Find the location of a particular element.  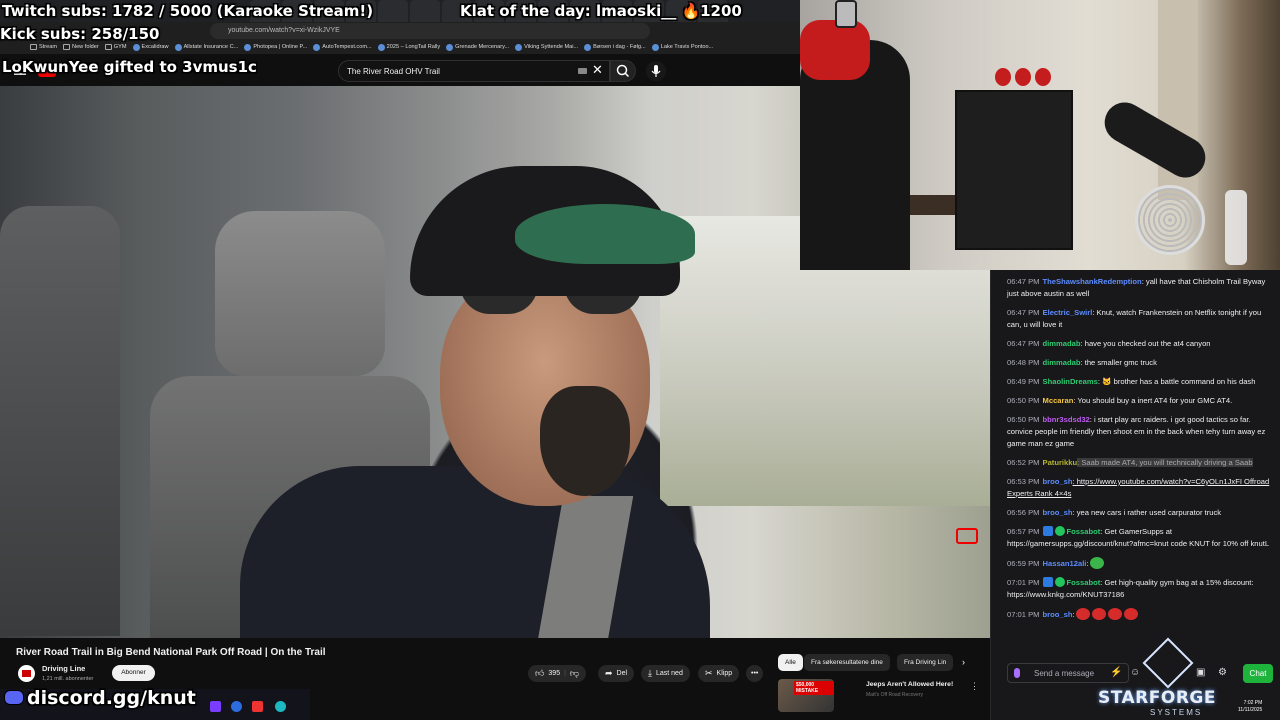

chip-from-search: Fra søkeresultatene dine is located at coordinates (847, 662).